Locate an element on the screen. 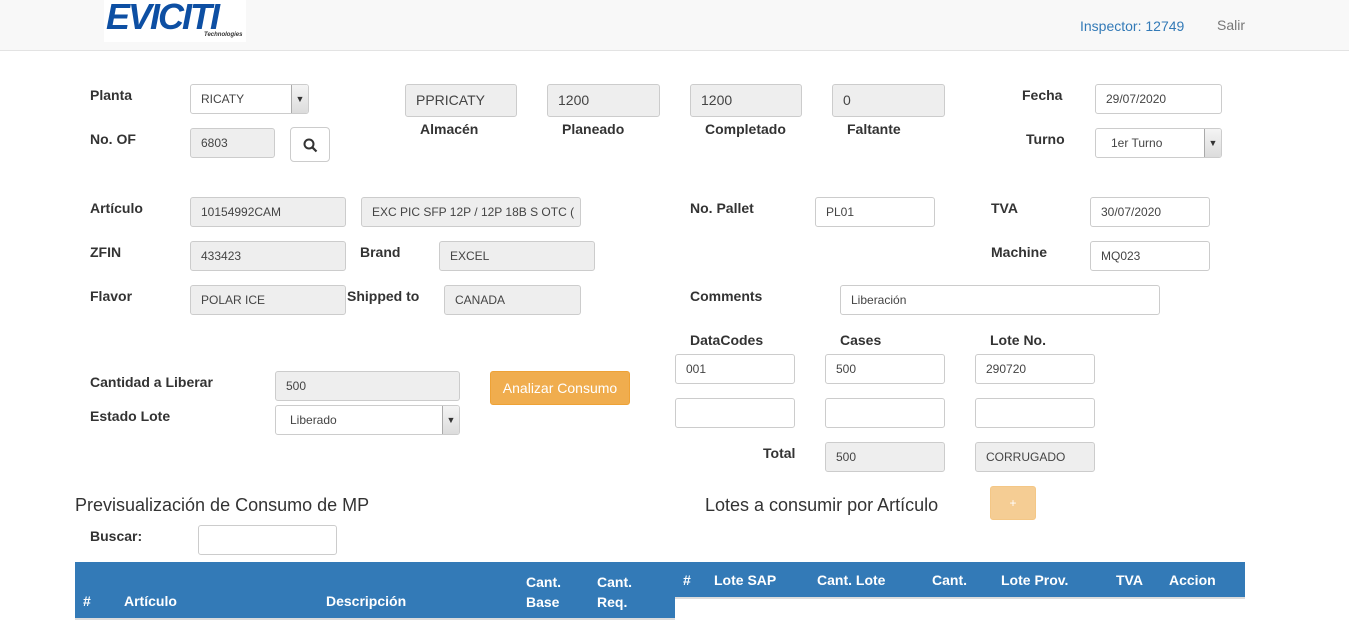 The image size is (1349, 626). cases-input: 500 is located at coordinates (885, 369).